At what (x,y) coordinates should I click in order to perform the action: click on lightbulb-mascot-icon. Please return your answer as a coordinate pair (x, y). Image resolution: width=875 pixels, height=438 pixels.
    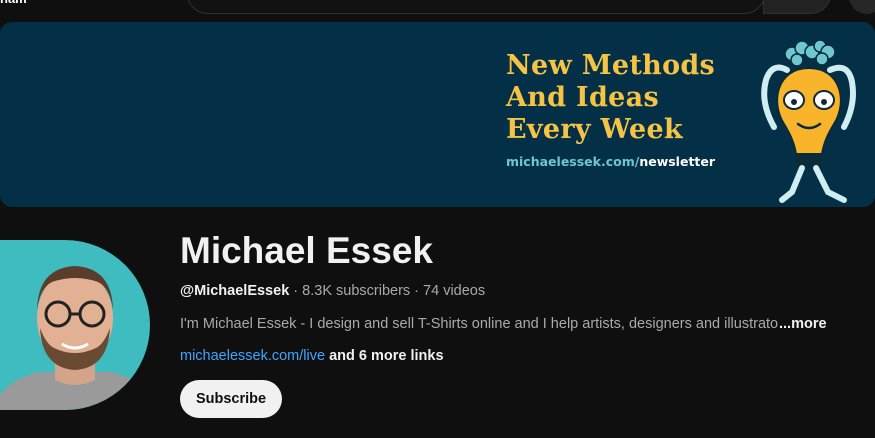
    Looking at the image, I should click on (808, 121).